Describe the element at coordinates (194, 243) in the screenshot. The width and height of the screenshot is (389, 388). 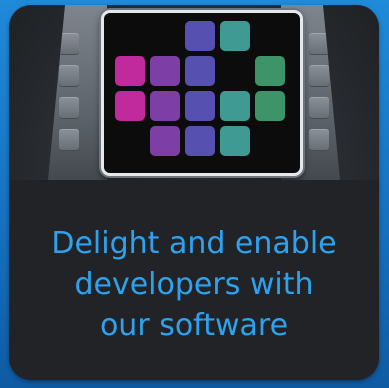
I see `tagline-line-1: Delight and enable` at that location.